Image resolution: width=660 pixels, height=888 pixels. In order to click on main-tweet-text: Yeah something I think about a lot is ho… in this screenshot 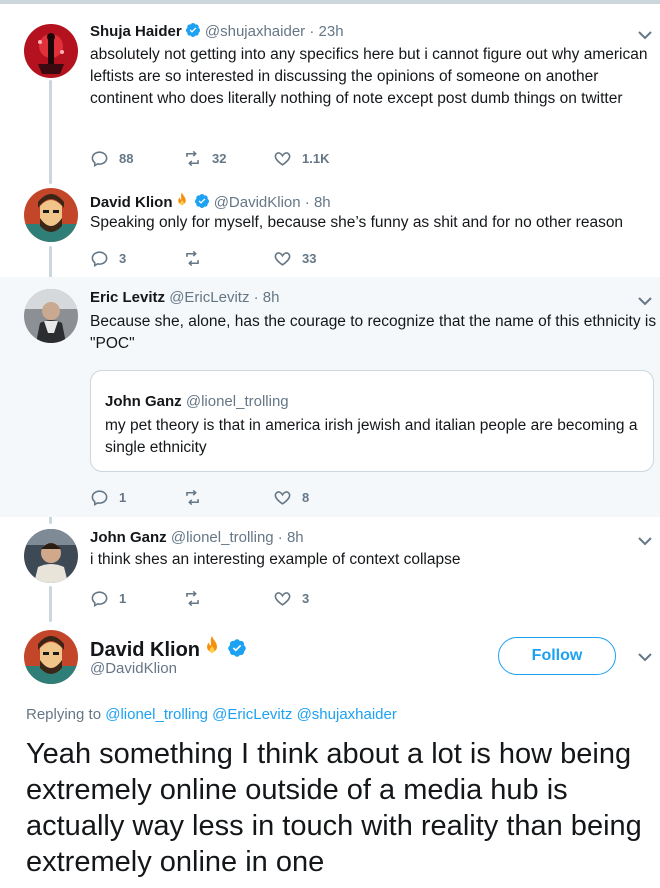, I will do `click(334, 808)`.